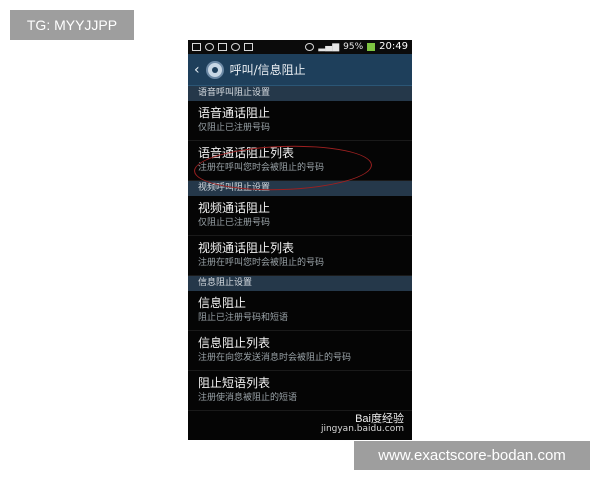 The image size is (600, 480). I want to click on status-system-icons: ▂▄▆ 95% 20:49, so click(356, 47).